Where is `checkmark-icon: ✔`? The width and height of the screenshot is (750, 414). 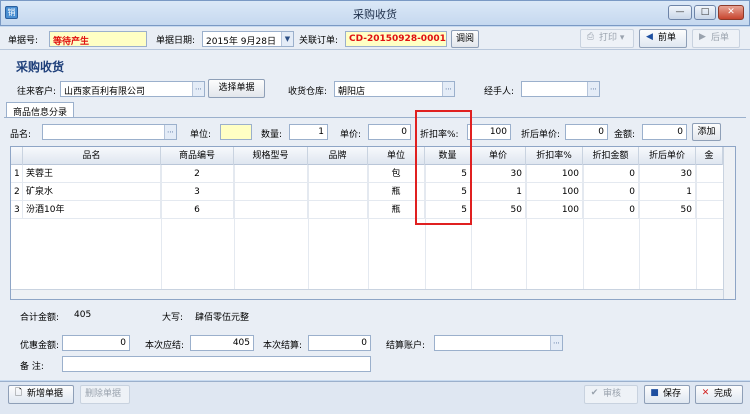 checkmark-icon: ✔ is located at coordinates (594, 393).